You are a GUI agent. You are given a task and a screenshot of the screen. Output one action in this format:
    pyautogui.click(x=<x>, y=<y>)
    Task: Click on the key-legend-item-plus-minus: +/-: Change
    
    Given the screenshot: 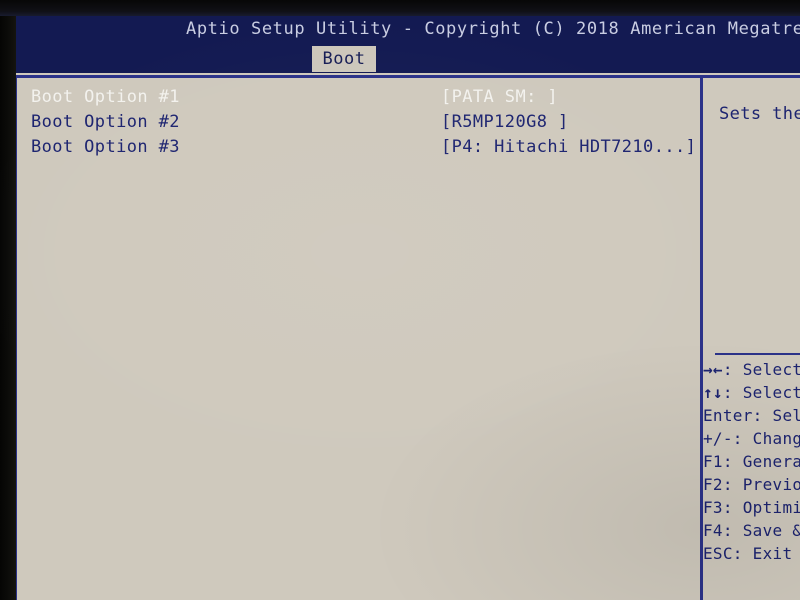 What is the action you would take?
    pyautogui.click(x=751, y=438)
    